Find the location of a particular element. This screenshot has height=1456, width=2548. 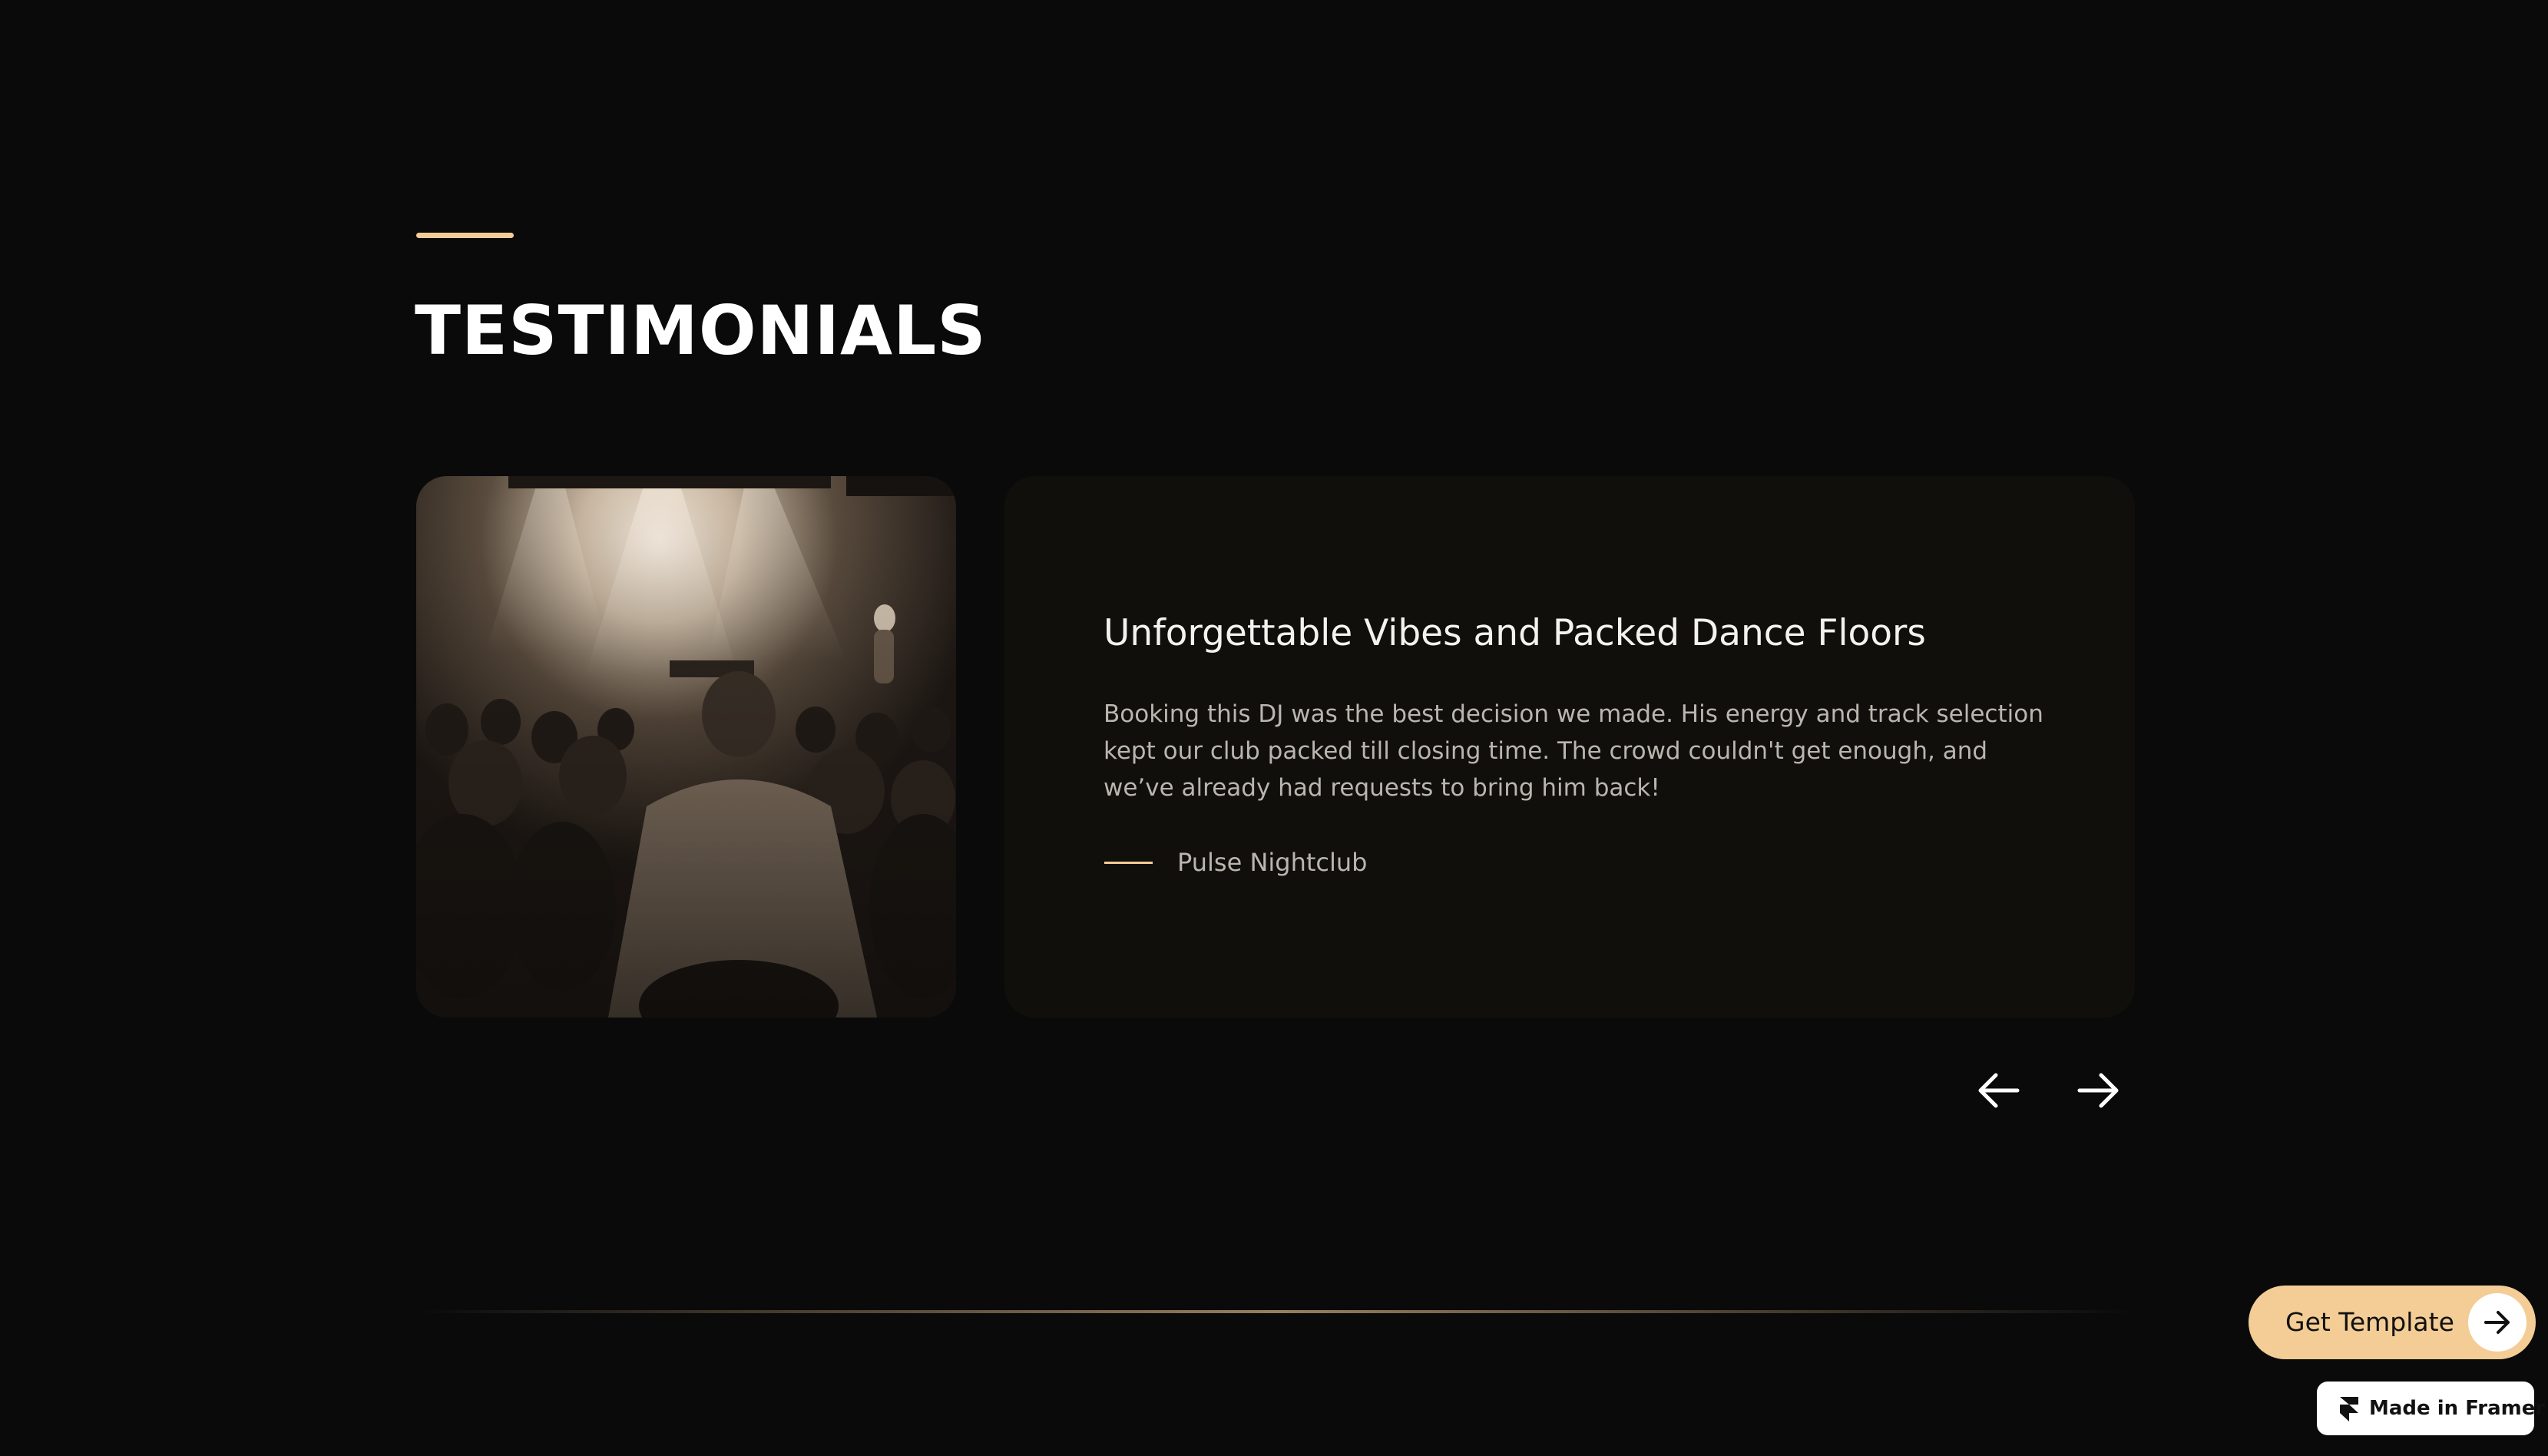

framer-logo-icon is located at coordinates (2349, 1409).